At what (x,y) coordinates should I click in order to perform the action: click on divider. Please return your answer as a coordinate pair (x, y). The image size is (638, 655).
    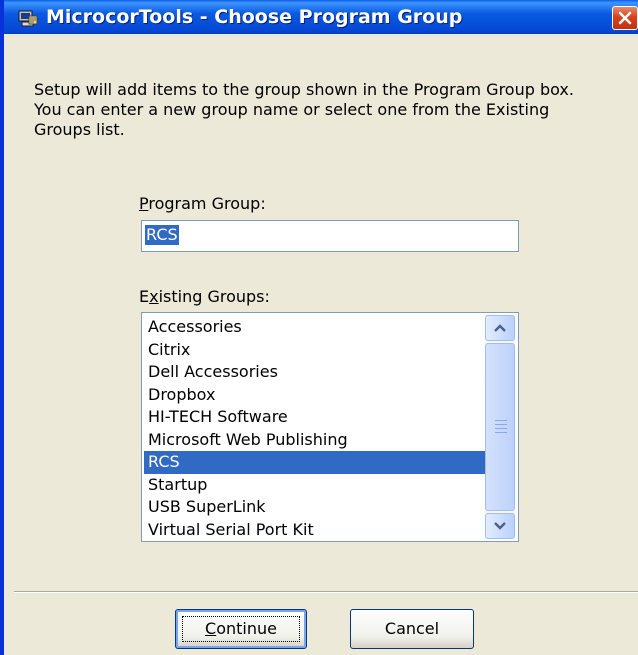
    Looking at the image, I should click on (326, 592).